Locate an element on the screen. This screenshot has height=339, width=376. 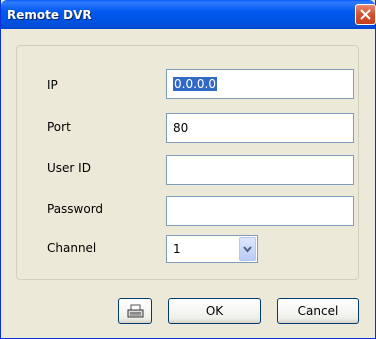
port-label: Port is located at coordinates (59, 127).